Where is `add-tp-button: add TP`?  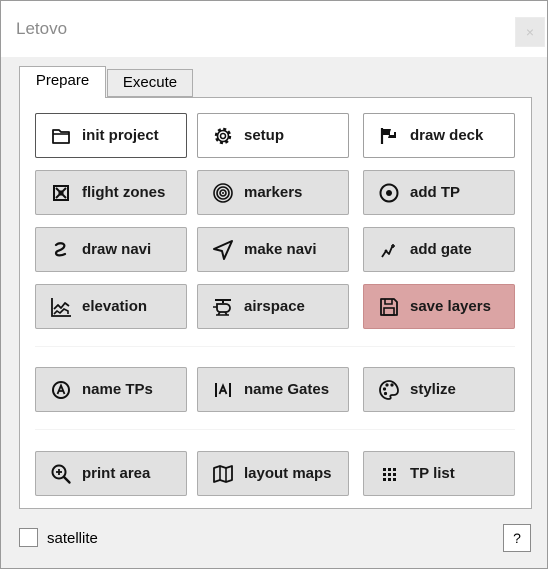 add-tp-button: add TP is located at coordinates (439, 192).